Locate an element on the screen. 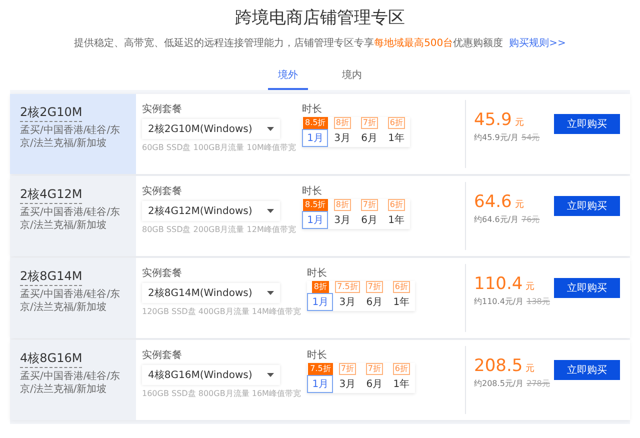  monthly-price: 约110.4元/月 is located at coordinates (499, 301).